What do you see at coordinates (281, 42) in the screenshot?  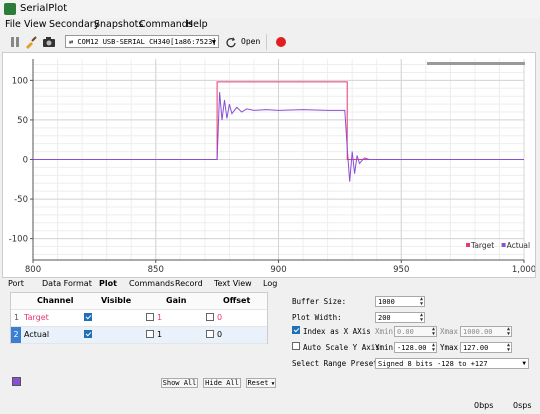 I see `record-icon` at bounding box center [281, 42].